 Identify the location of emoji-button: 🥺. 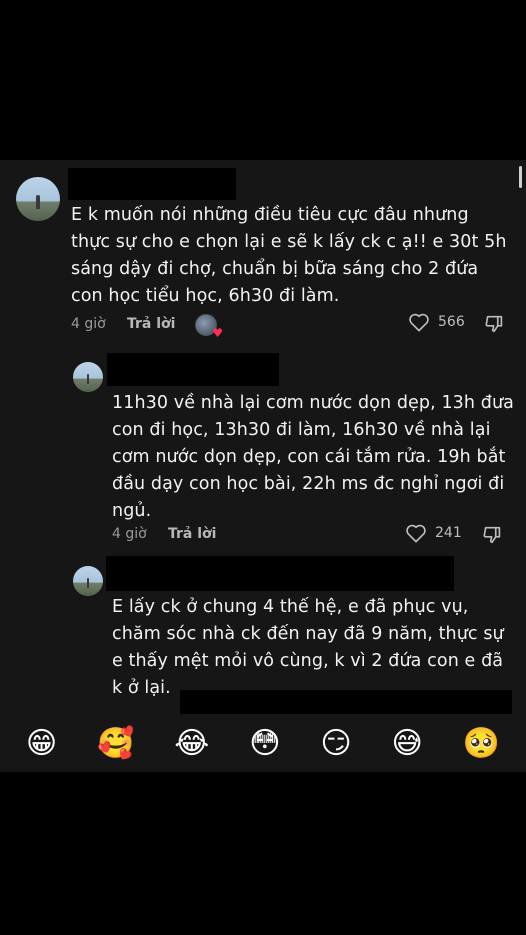
(481, 744).